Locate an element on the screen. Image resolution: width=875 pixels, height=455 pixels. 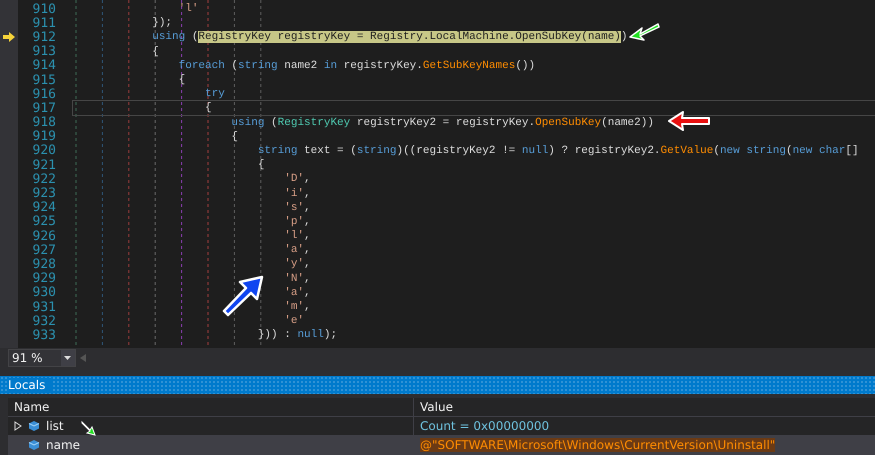
line-number: 932 is located at coordinates (44, 321).